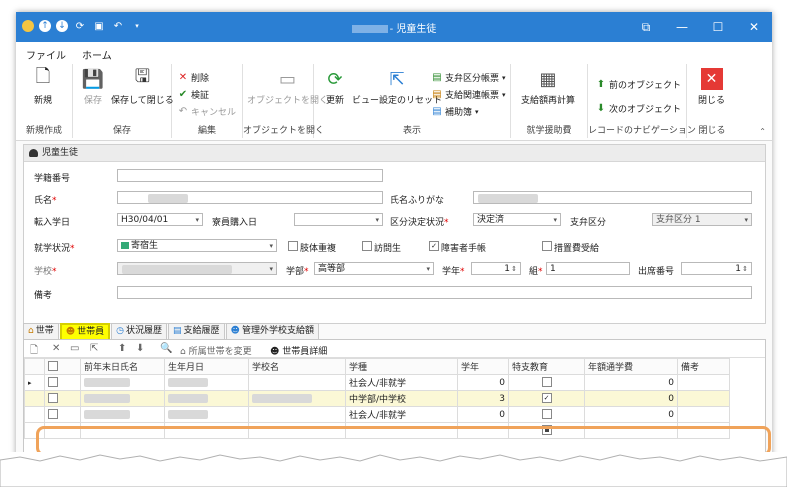  What do you see at coordinates (394, 153) in the screenshot?
I see `panel-header: 児童生徒` at bounding box center [394, 153].